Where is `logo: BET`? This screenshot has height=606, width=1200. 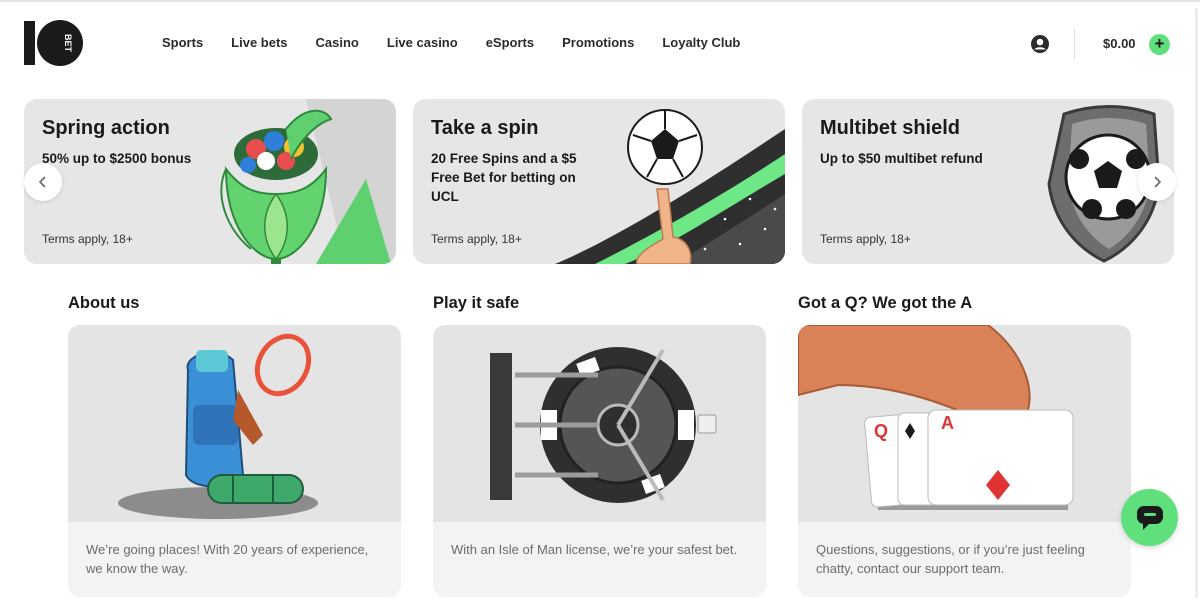
logo: BET is located at coordinates (54, 43).